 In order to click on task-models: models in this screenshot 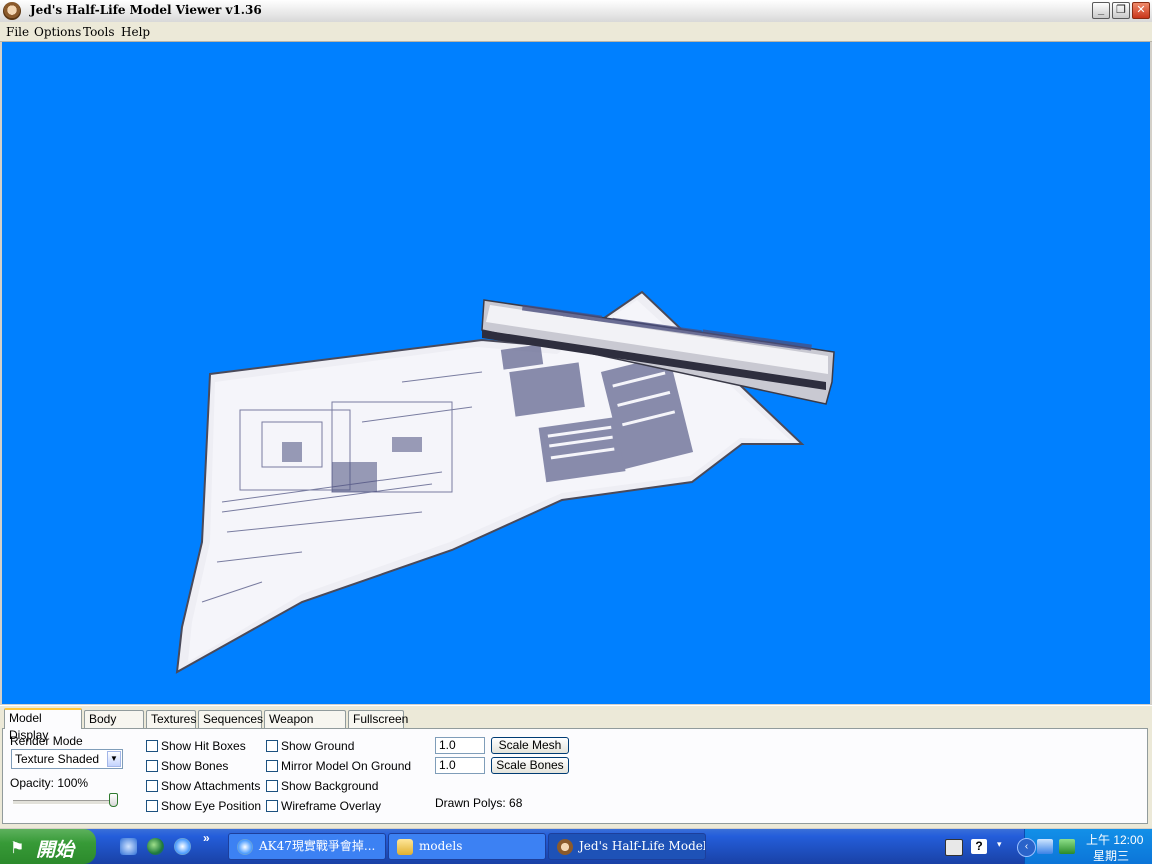, I will do `click(467, 846)`.